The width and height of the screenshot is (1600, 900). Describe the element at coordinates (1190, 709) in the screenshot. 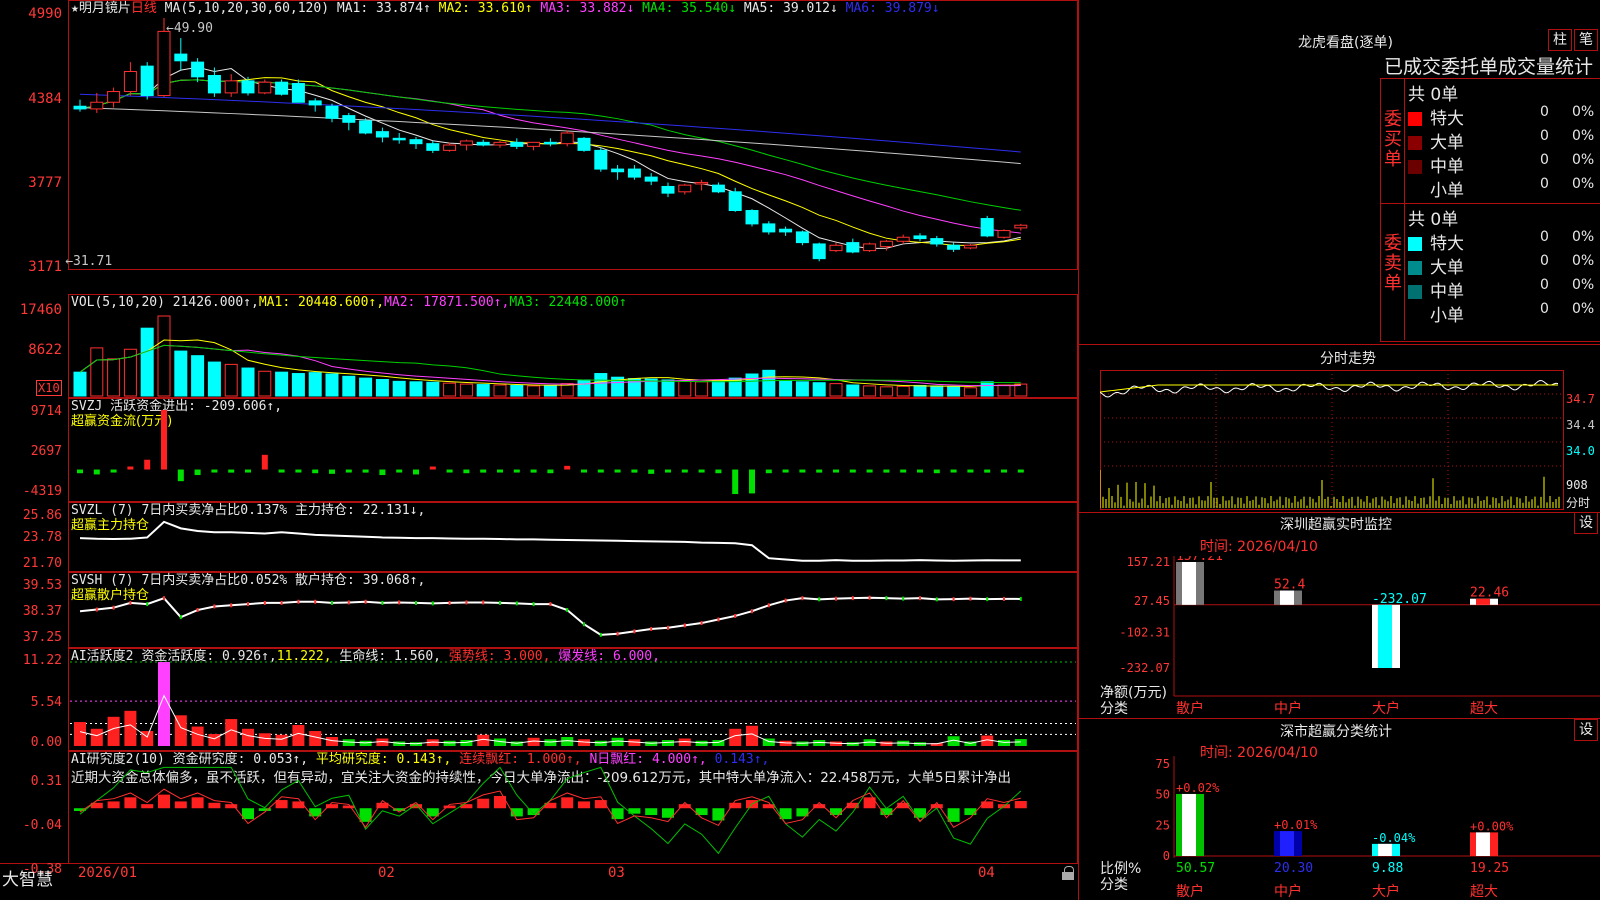

I see `monitor-category-label: 散户` at that location.